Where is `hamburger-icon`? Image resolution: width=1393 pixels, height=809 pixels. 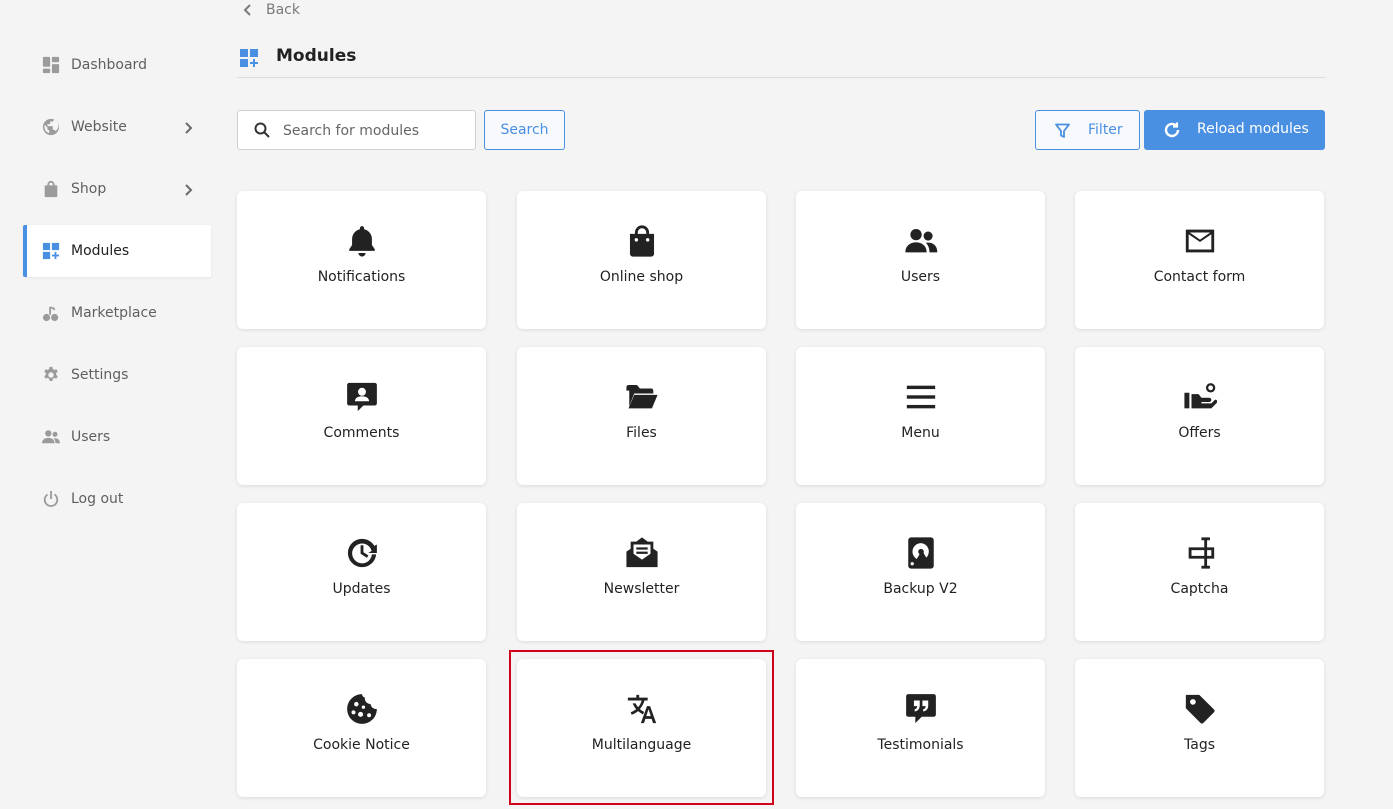 hamburger-icon is located at coordinates (921, 397).